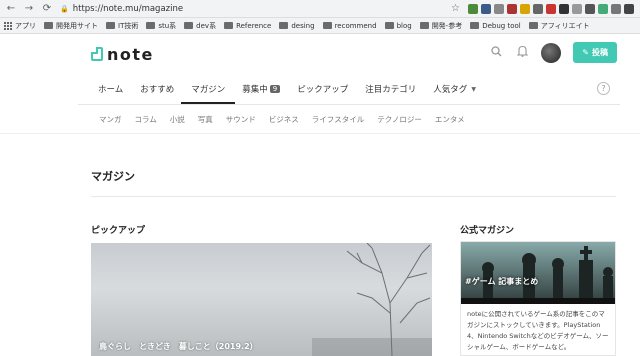  What do you see at coordinates (525, 8) in the screenshot?
I see `warning-icon` at bounding box center [525, 8].